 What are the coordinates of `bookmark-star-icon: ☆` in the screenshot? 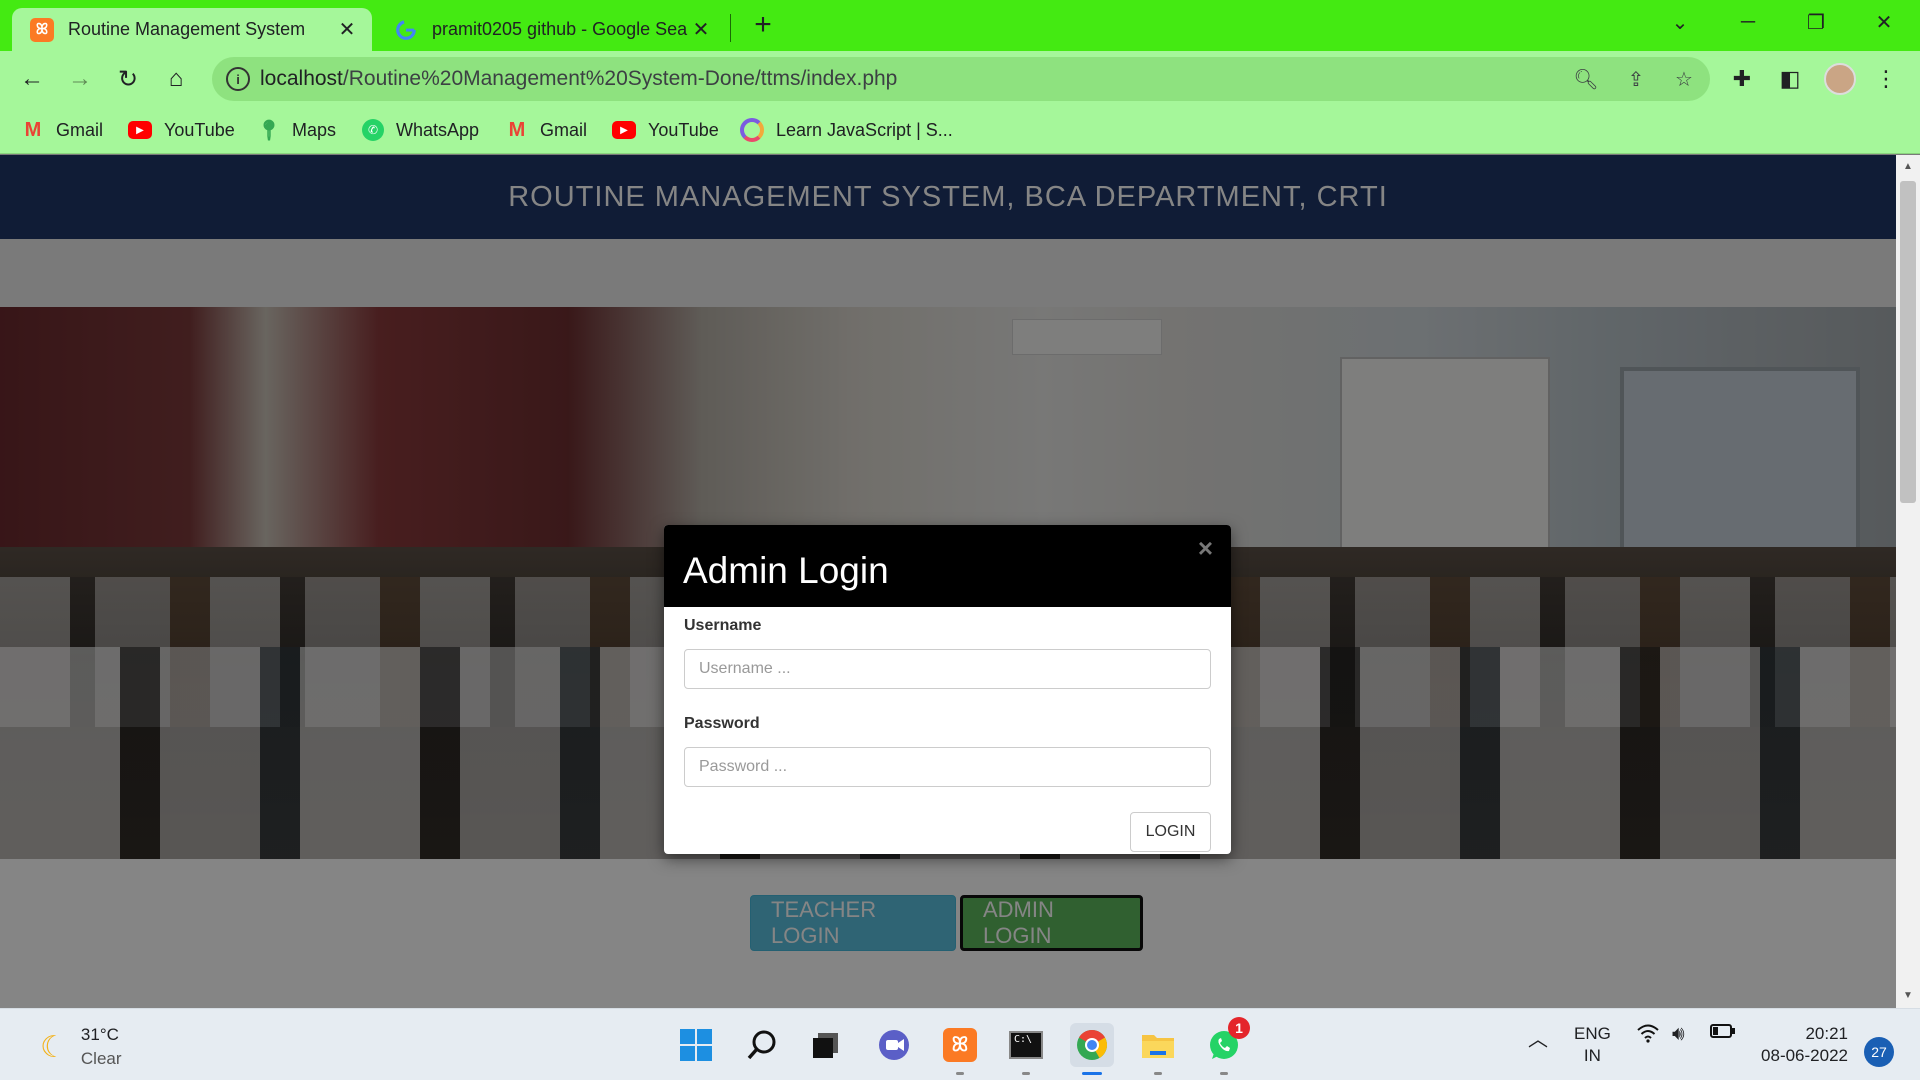 It's located at (1684, 79).